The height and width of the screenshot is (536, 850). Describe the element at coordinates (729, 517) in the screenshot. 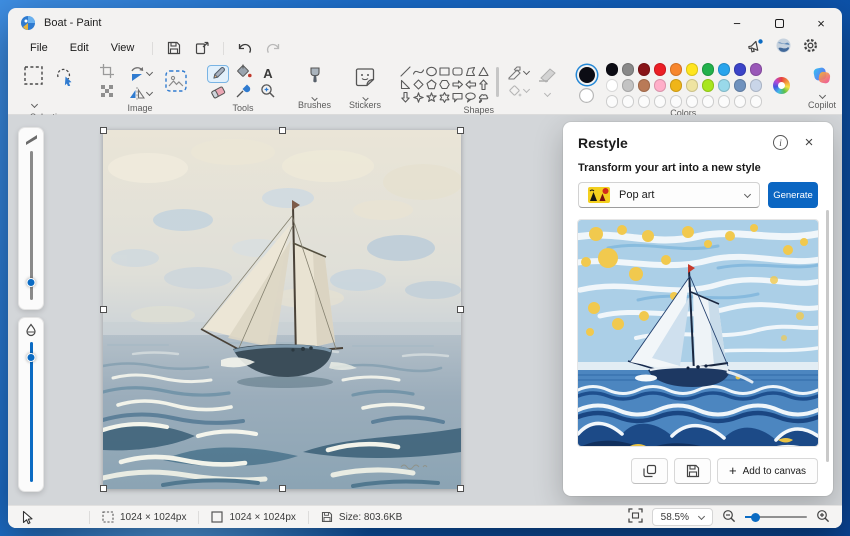

I see `zoom-out-button` at that location.